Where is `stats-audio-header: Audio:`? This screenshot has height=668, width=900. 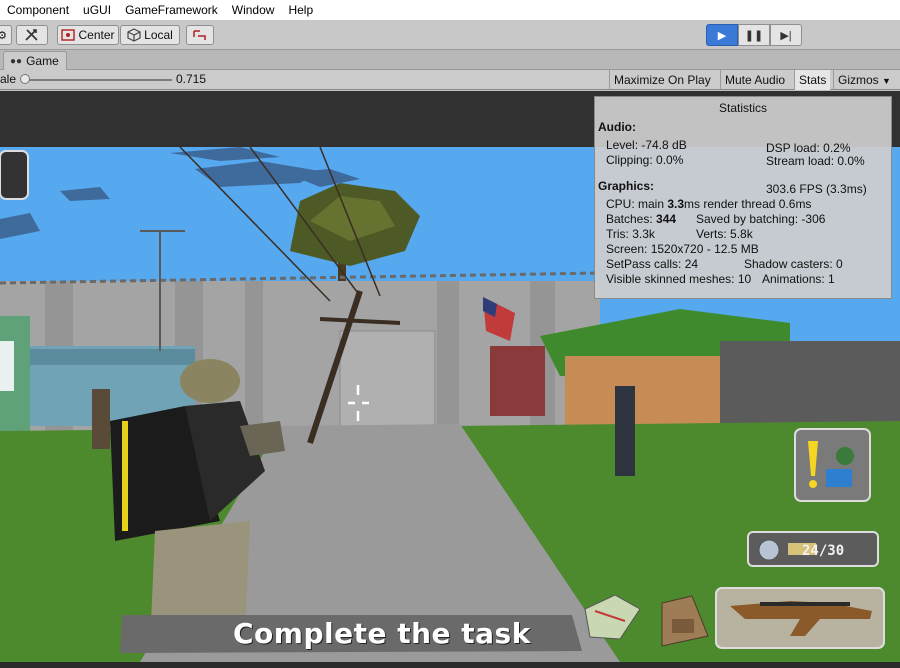 stats-audio-header: Audio: is located at coordinates (617, 127).